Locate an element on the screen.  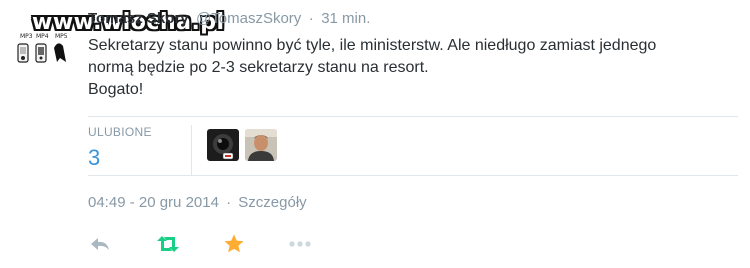
tweet-text-line: Bogato! is located at coordinates (116, 89).